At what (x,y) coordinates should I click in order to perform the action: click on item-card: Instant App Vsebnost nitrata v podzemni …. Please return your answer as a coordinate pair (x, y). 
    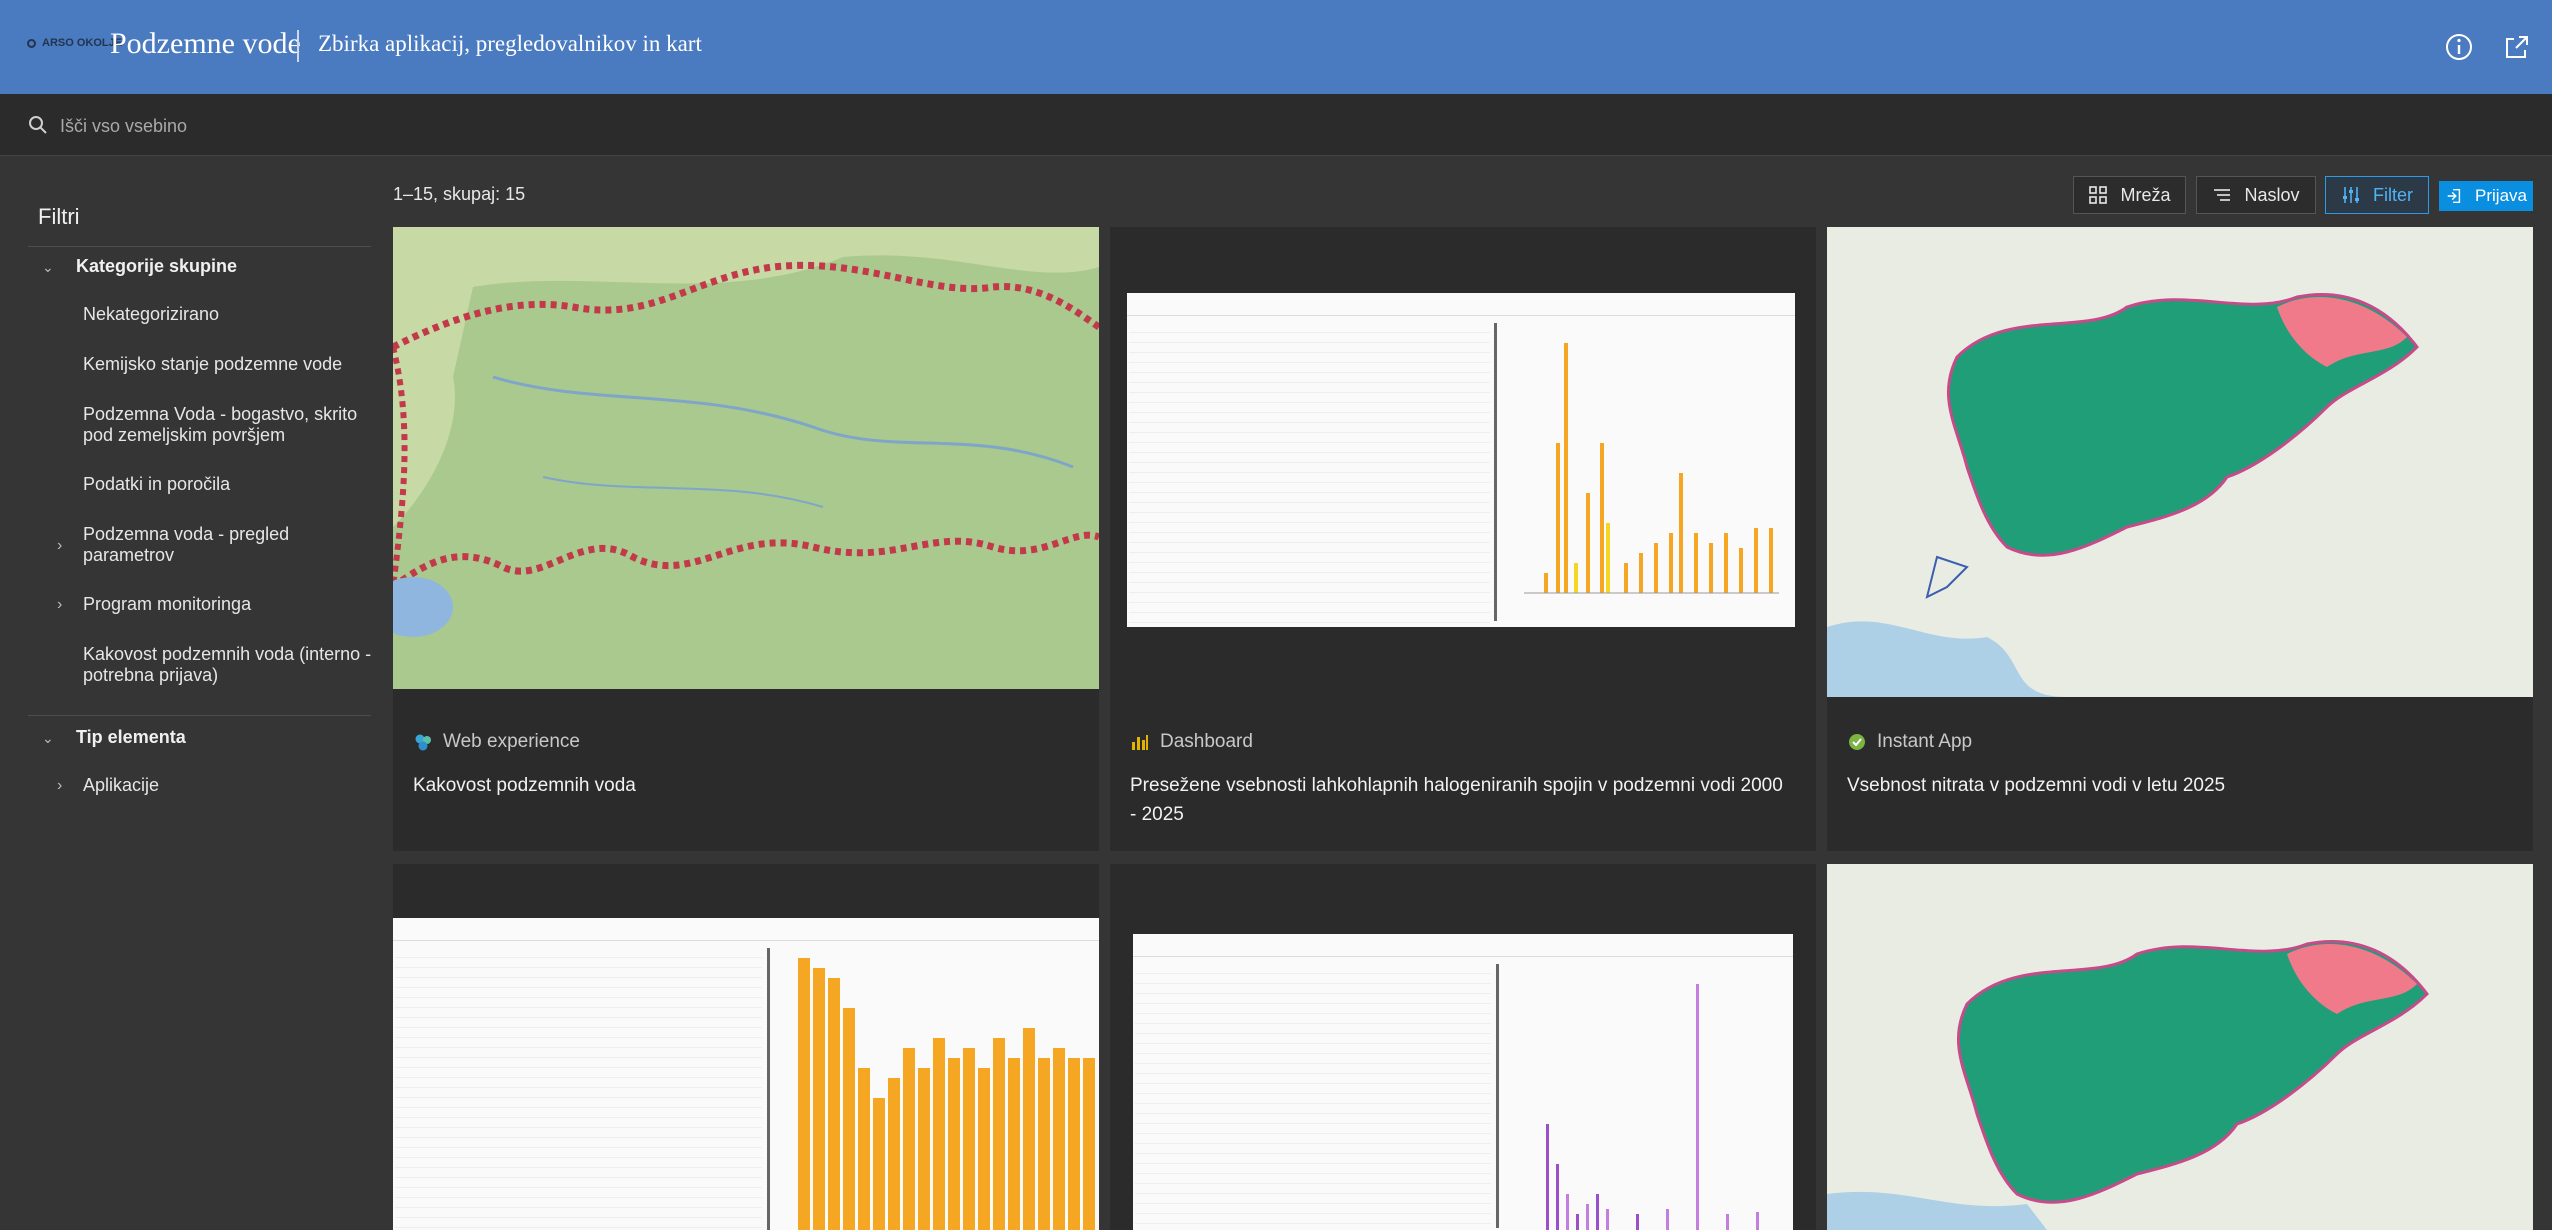
    Looking at the image, I should click on (2180, 539).